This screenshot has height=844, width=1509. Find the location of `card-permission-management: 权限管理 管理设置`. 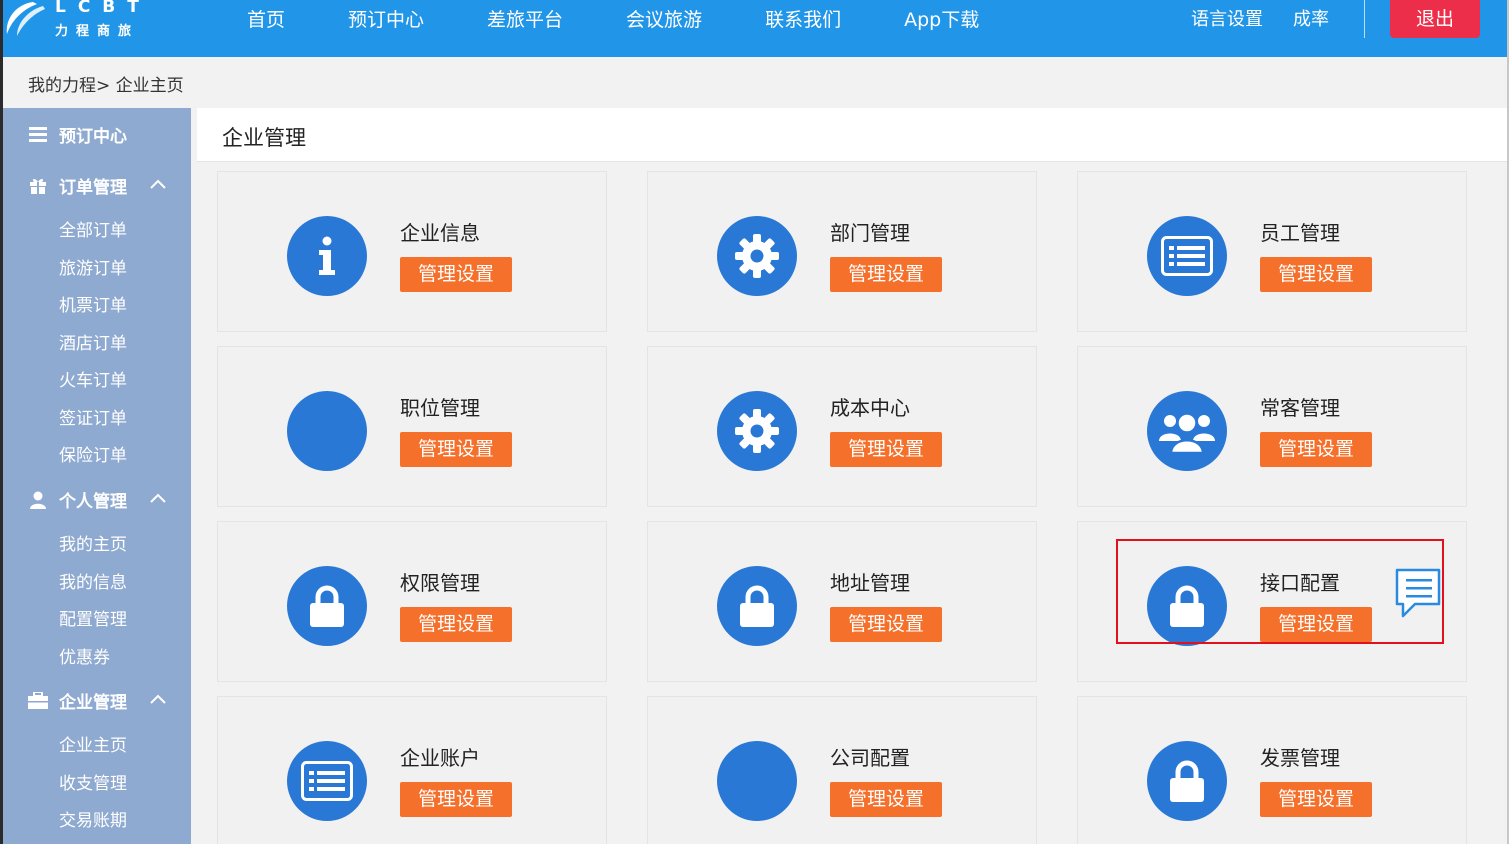

card-permission-management: 权限管理 管理设置 is located at coordinates (412, 601).